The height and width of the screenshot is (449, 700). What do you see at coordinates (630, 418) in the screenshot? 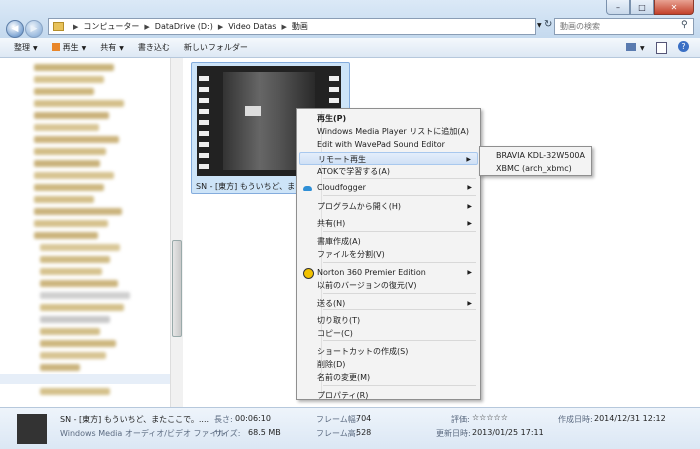
I see `created-value: 2014/12/31 12:12` at bounding box center [630, 418].